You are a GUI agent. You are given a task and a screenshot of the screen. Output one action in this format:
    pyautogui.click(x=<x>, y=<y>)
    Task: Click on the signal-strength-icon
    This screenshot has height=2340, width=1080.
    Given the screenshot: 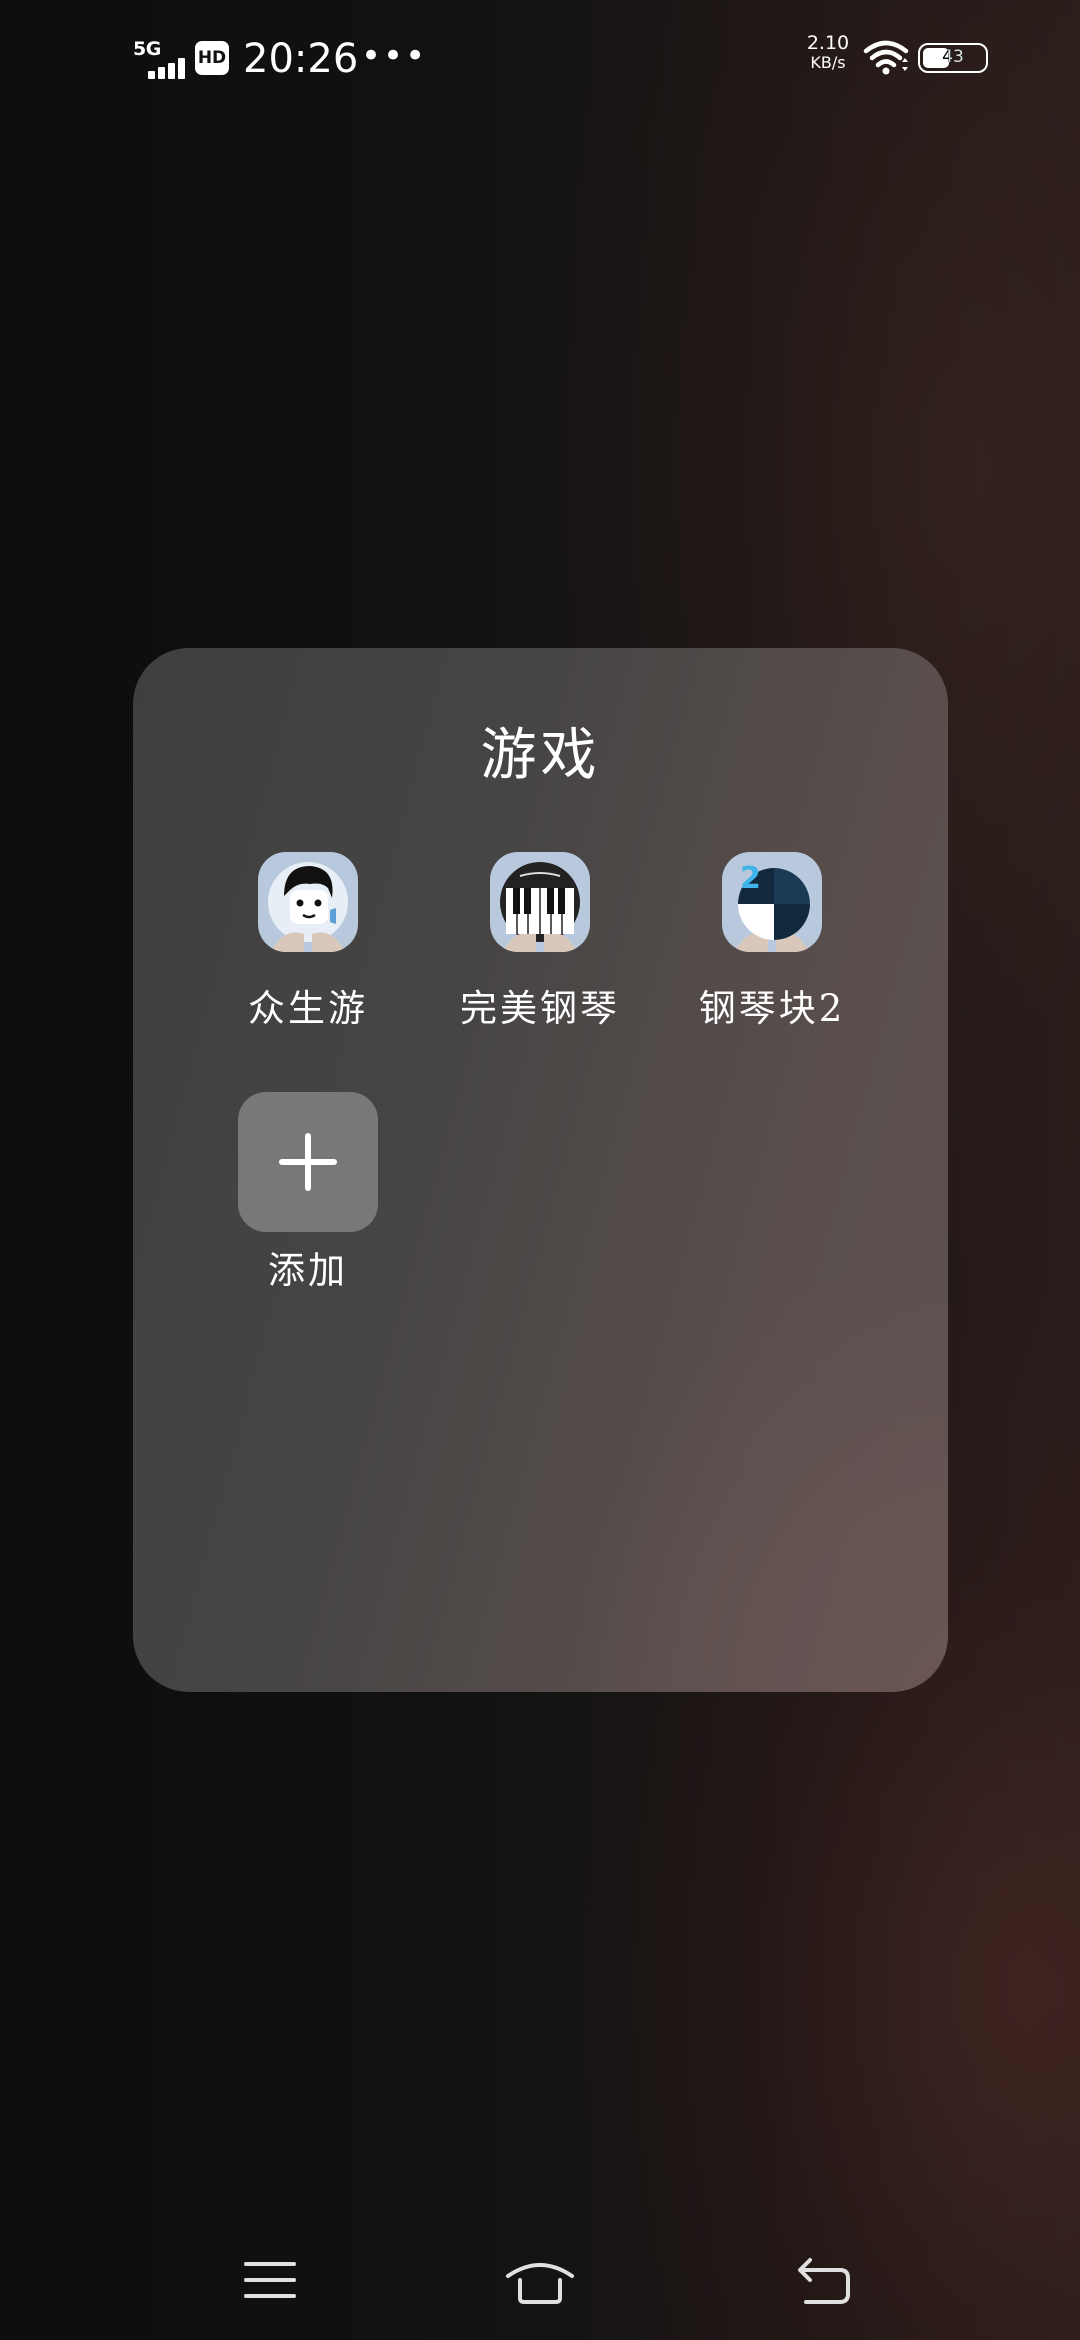 What is the action you would take?
    pyautogui.click(x=171, y=68)
    